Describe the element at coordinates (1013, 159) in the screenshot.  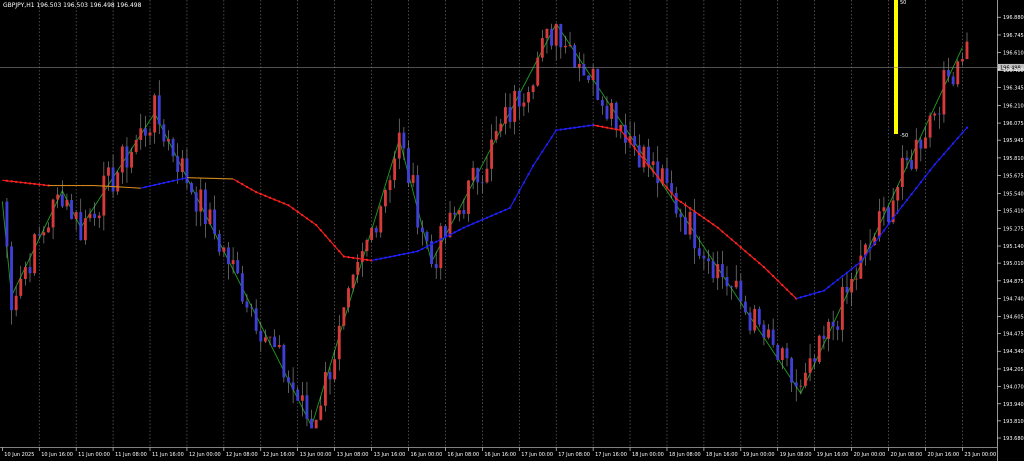
I see `price-tick-label: 195.810` at that location.